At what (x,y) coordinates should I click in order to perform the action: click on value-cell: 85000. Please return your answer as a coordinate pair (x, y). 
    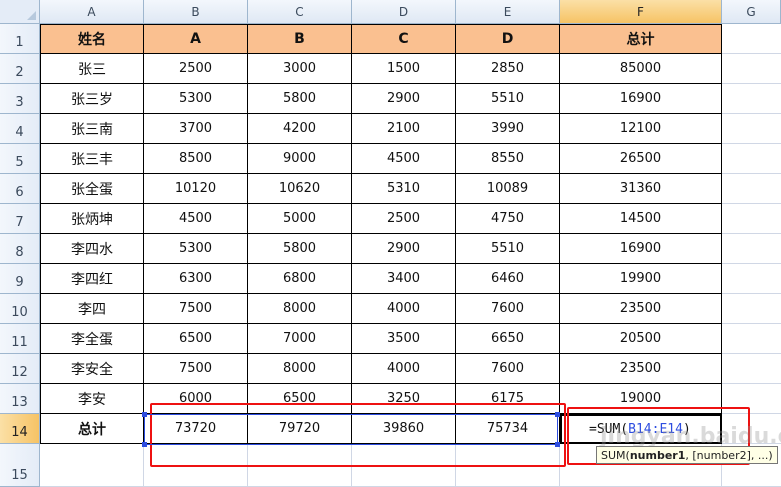
    Looking at the image, I should click on (641, 69).